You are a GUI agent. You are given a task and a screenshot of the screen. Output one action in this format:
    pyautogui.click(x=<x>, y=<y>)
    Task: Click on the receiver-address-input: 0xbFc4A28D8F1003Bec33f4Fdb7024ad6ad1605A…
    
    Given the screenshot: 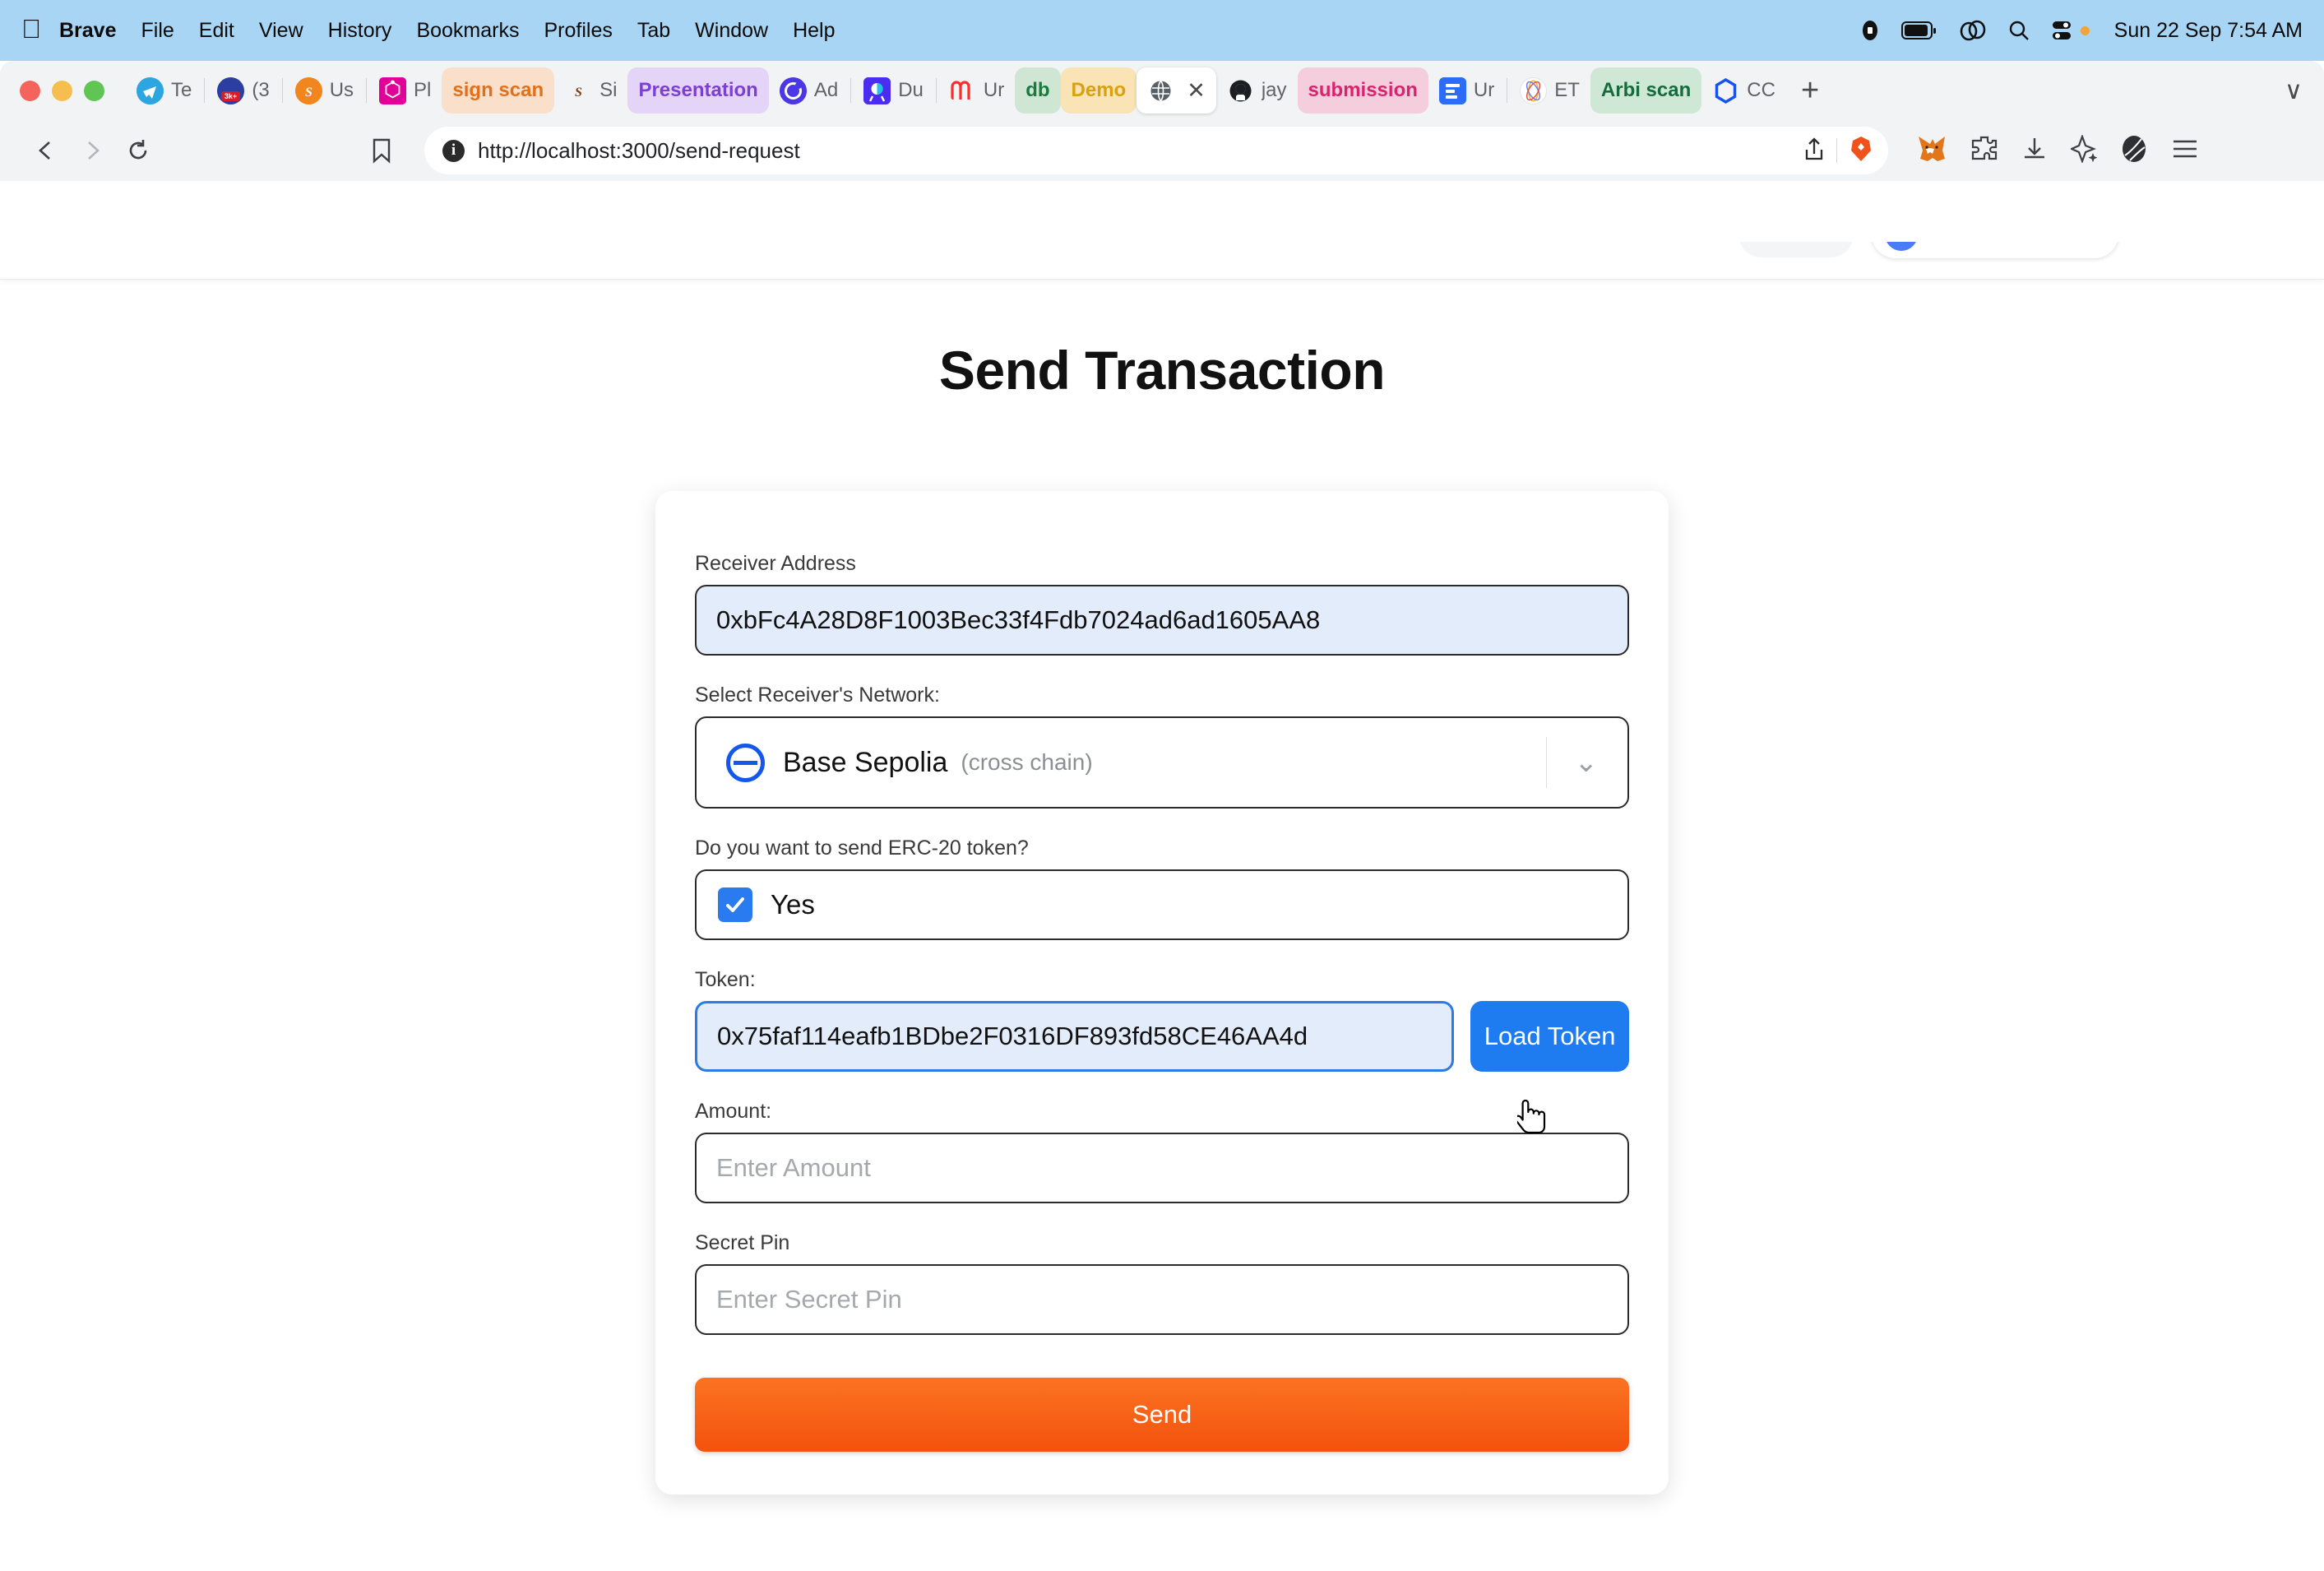 What is the action you would take?
    pyautogui.click(x=1162, y=620)
    